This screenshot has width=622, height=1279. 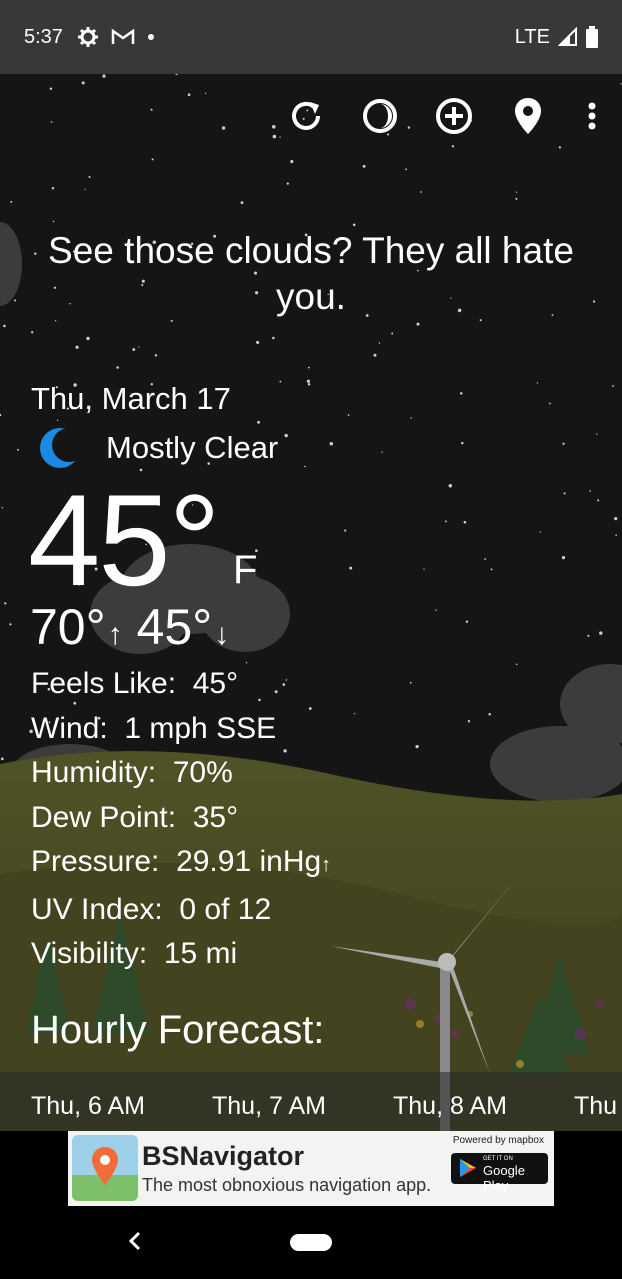 What do you see at coordinates (245, 570) in the screenshot?
I see `temperature-unit: F` at bounding box center [245, 570].